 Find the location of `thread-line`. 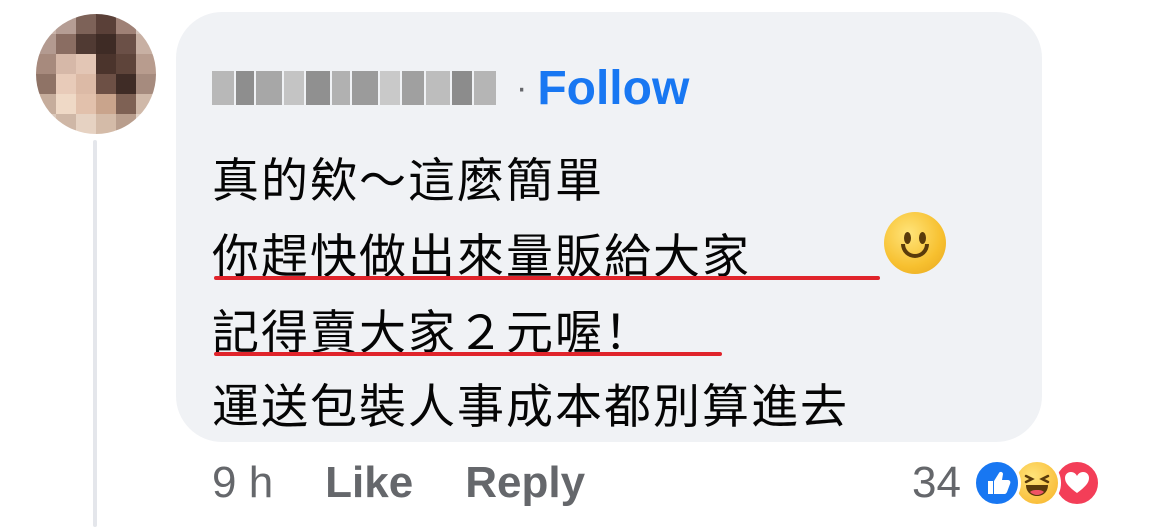

thread-line is located at coordinates (95, 333).